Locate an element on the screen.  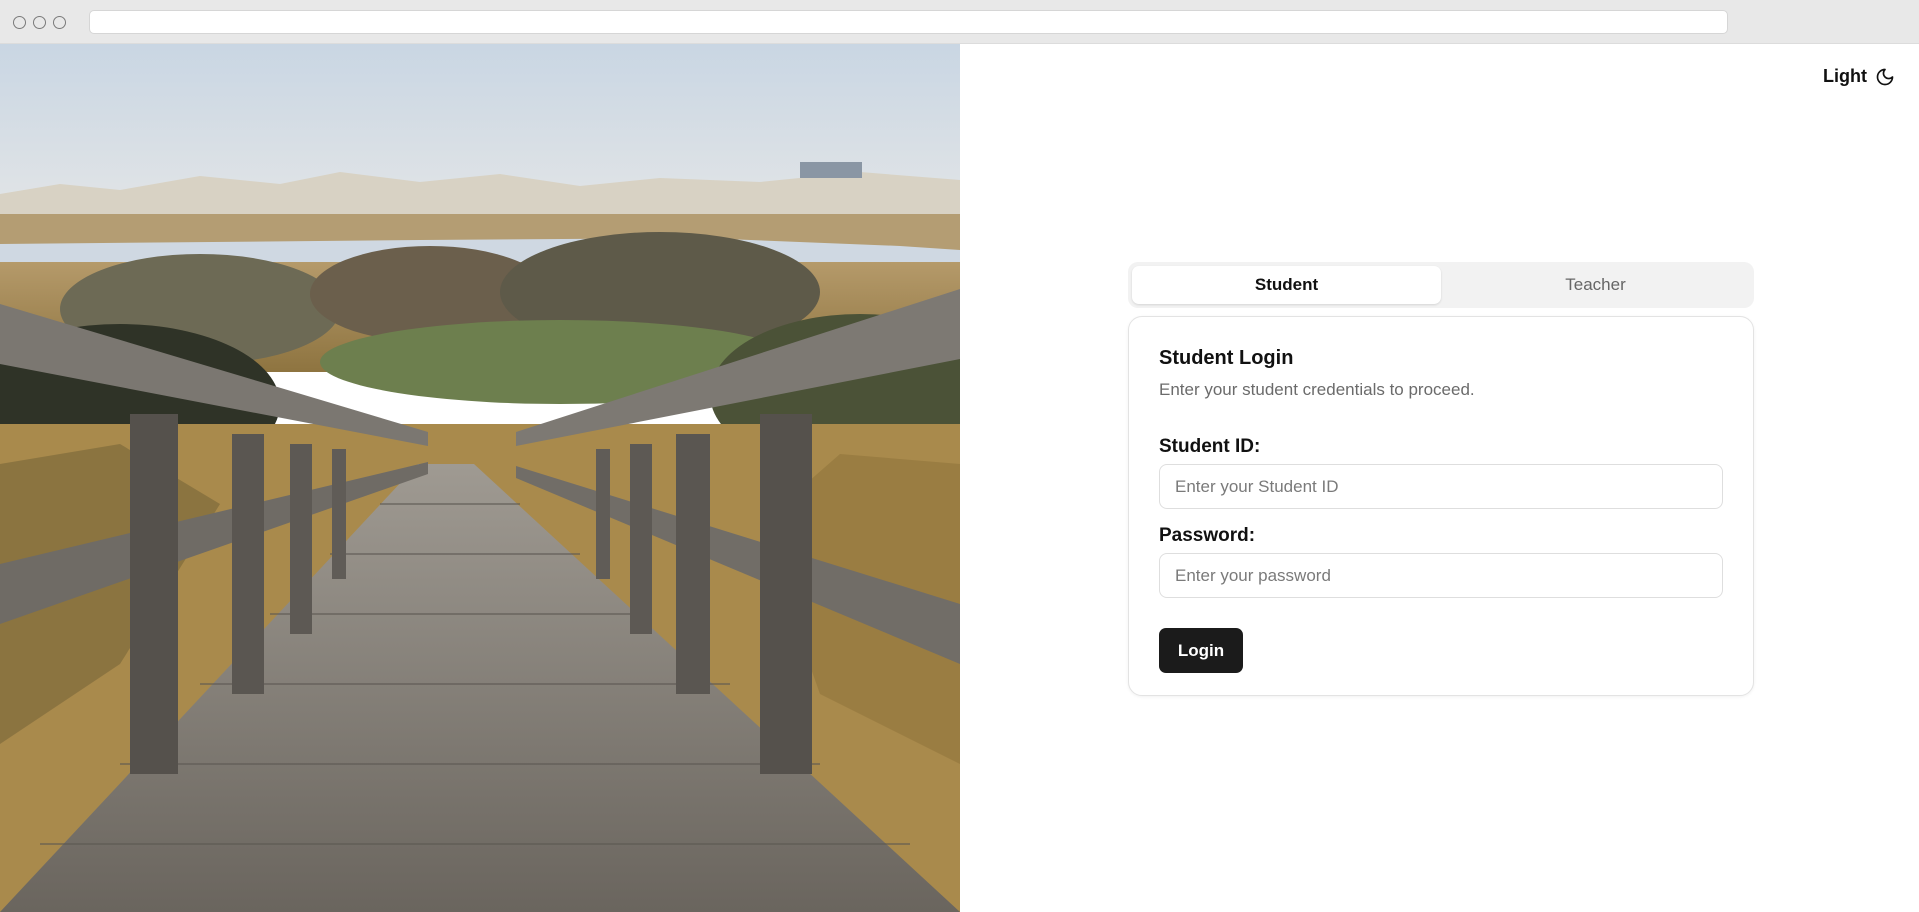
role-tabs: Student Teacher is located at coordinates (1441, 285).